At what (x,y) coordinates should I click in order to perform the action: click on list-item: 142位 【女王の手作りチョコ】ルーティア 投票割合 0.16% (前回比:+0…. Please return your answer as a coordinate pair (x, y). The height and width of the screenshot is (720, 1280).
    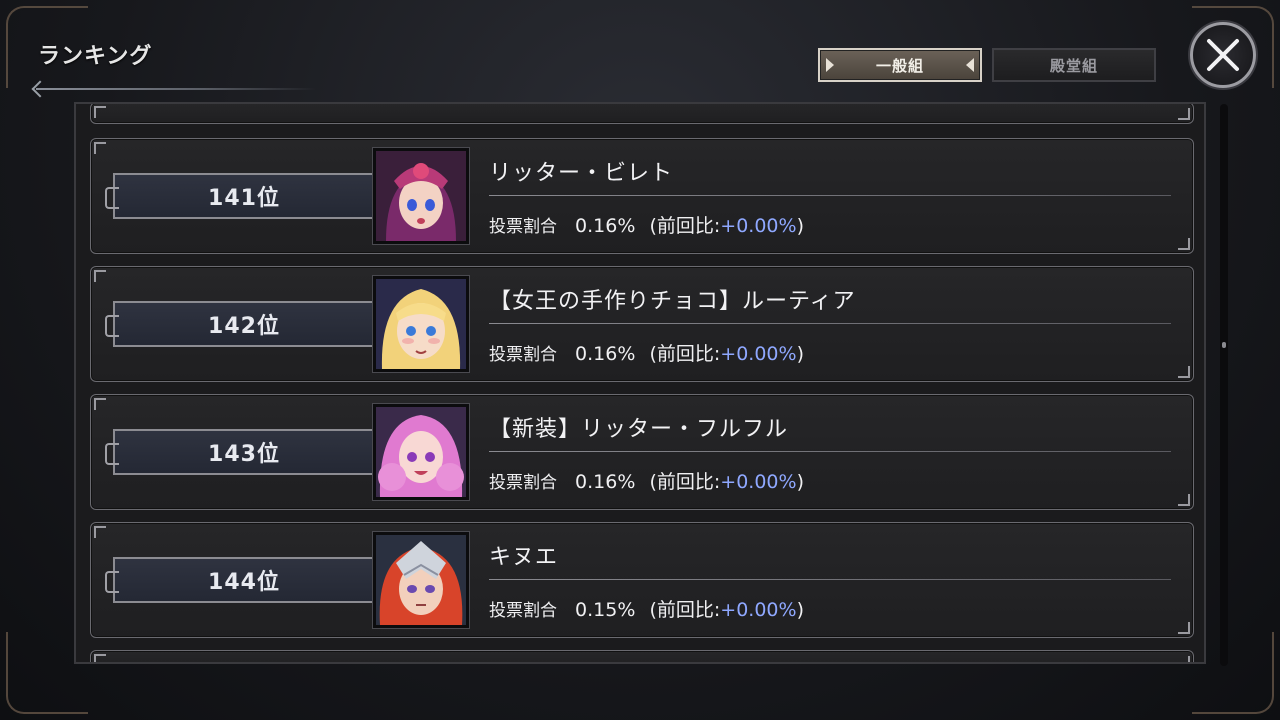
    Looking at the image, I should click on (642, 324).